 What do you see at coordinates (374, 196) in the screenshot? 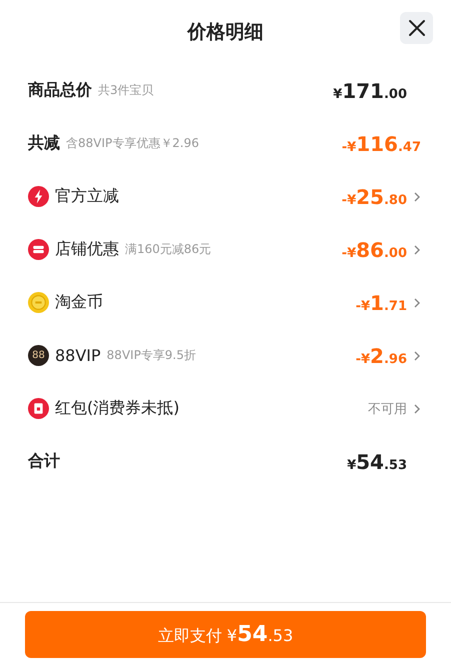
I see `amount-value: -¥25.80` at bounding box center [374, 196].